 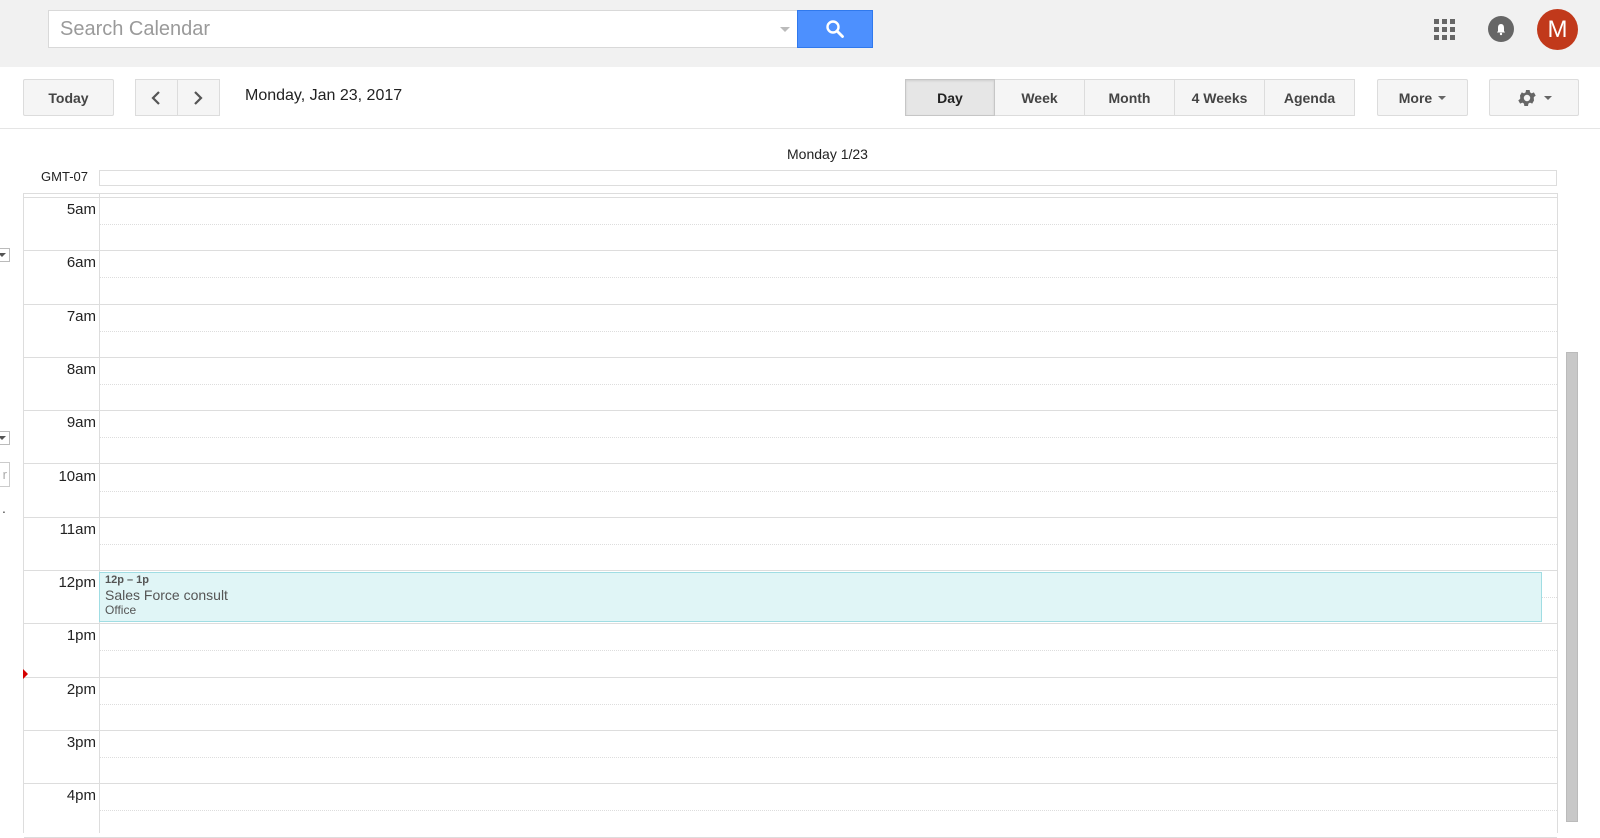 What do you see at coordinates (1220, 97) in the screenshot?
I see `tab-4-weeks: 4 Weeks` at bounding box center [1220, 97].